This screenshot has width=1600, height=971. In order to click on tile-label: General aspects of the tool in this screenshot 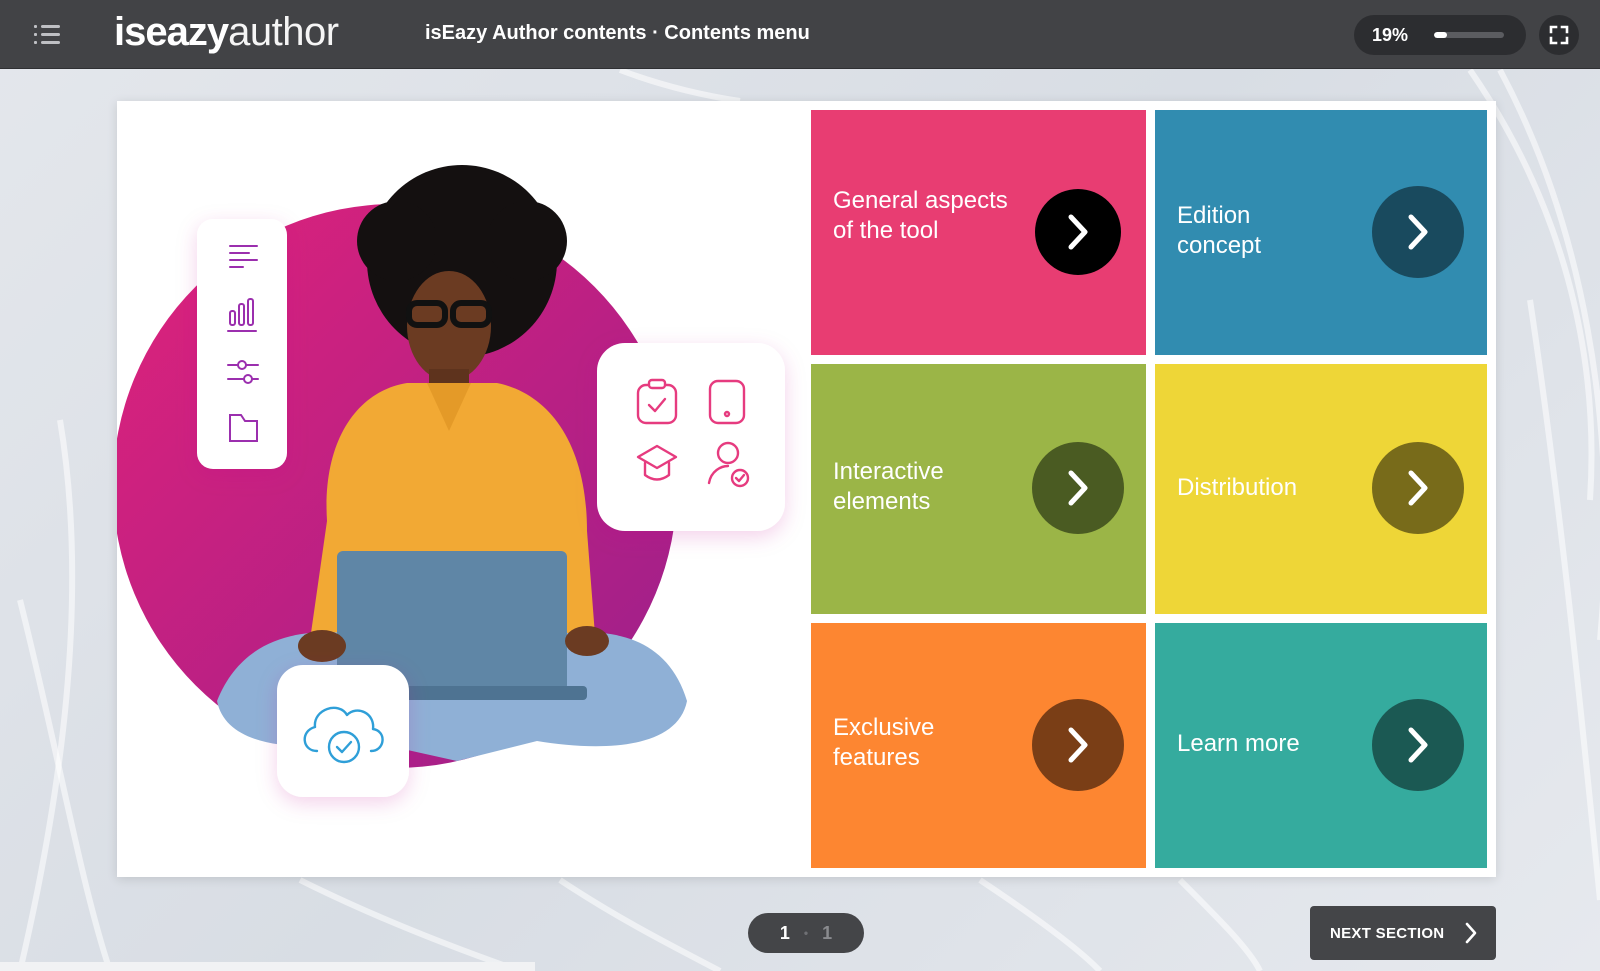, I will do `click(920, 215)`.